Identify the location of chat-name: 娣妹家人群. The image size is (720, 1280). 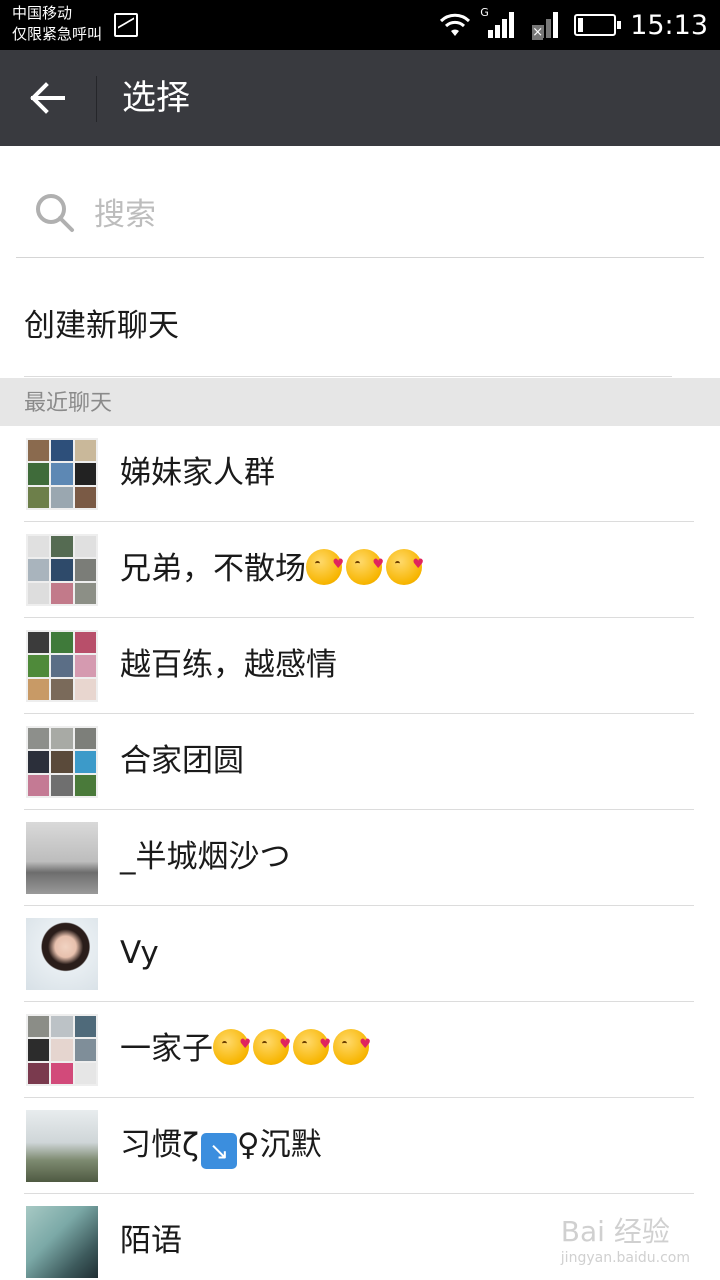
(197, 473).